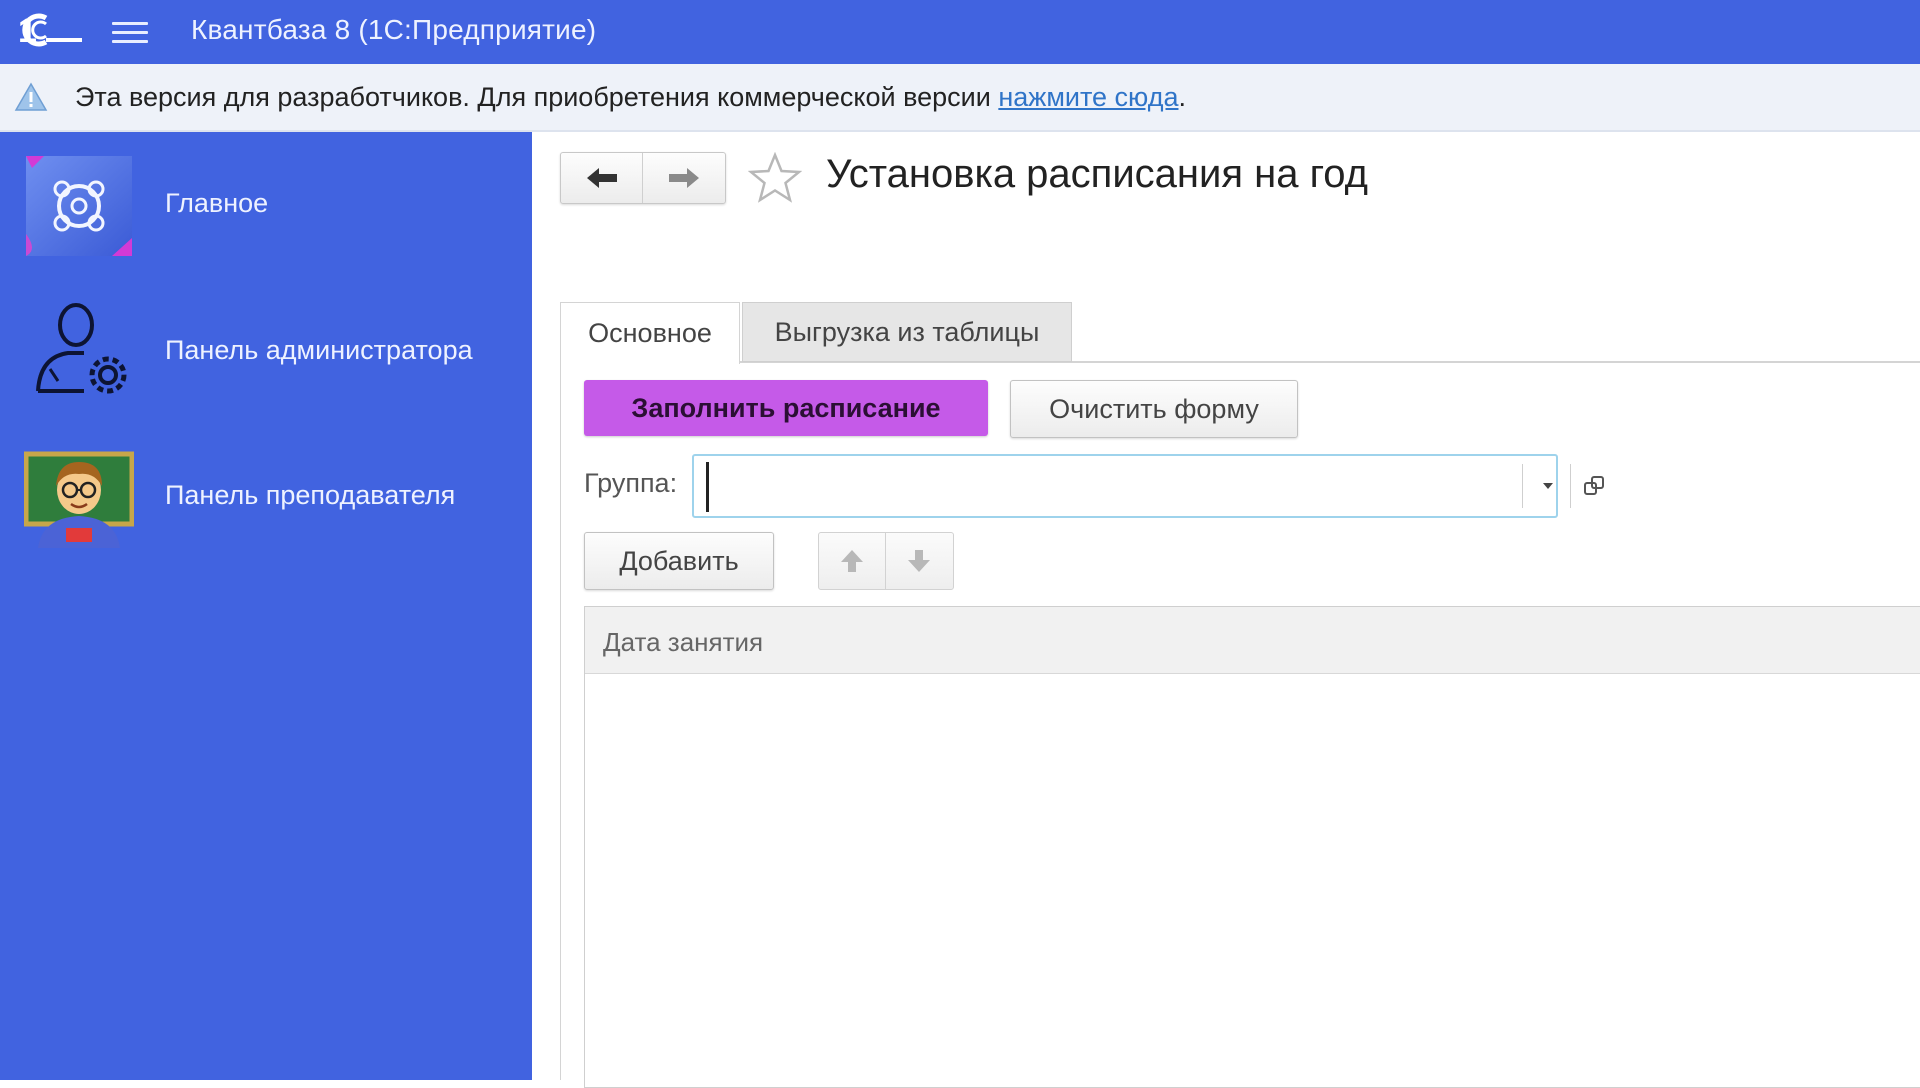  I want to click on sidebar-item-main: Главное, so click(266, 207).